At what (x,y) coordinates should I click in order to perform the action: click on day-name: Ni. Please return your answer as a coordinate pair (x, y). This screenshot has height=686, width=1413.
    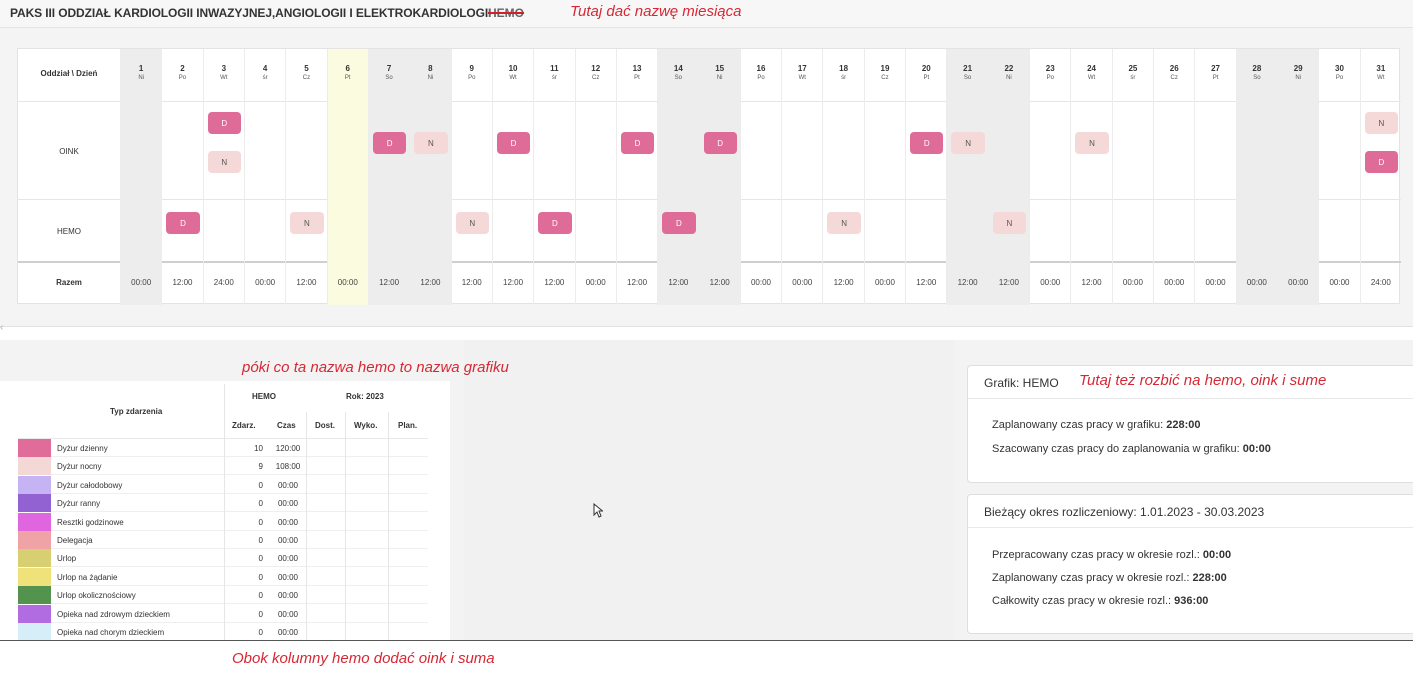
    Looking at the image, I should click on (1298, 78).